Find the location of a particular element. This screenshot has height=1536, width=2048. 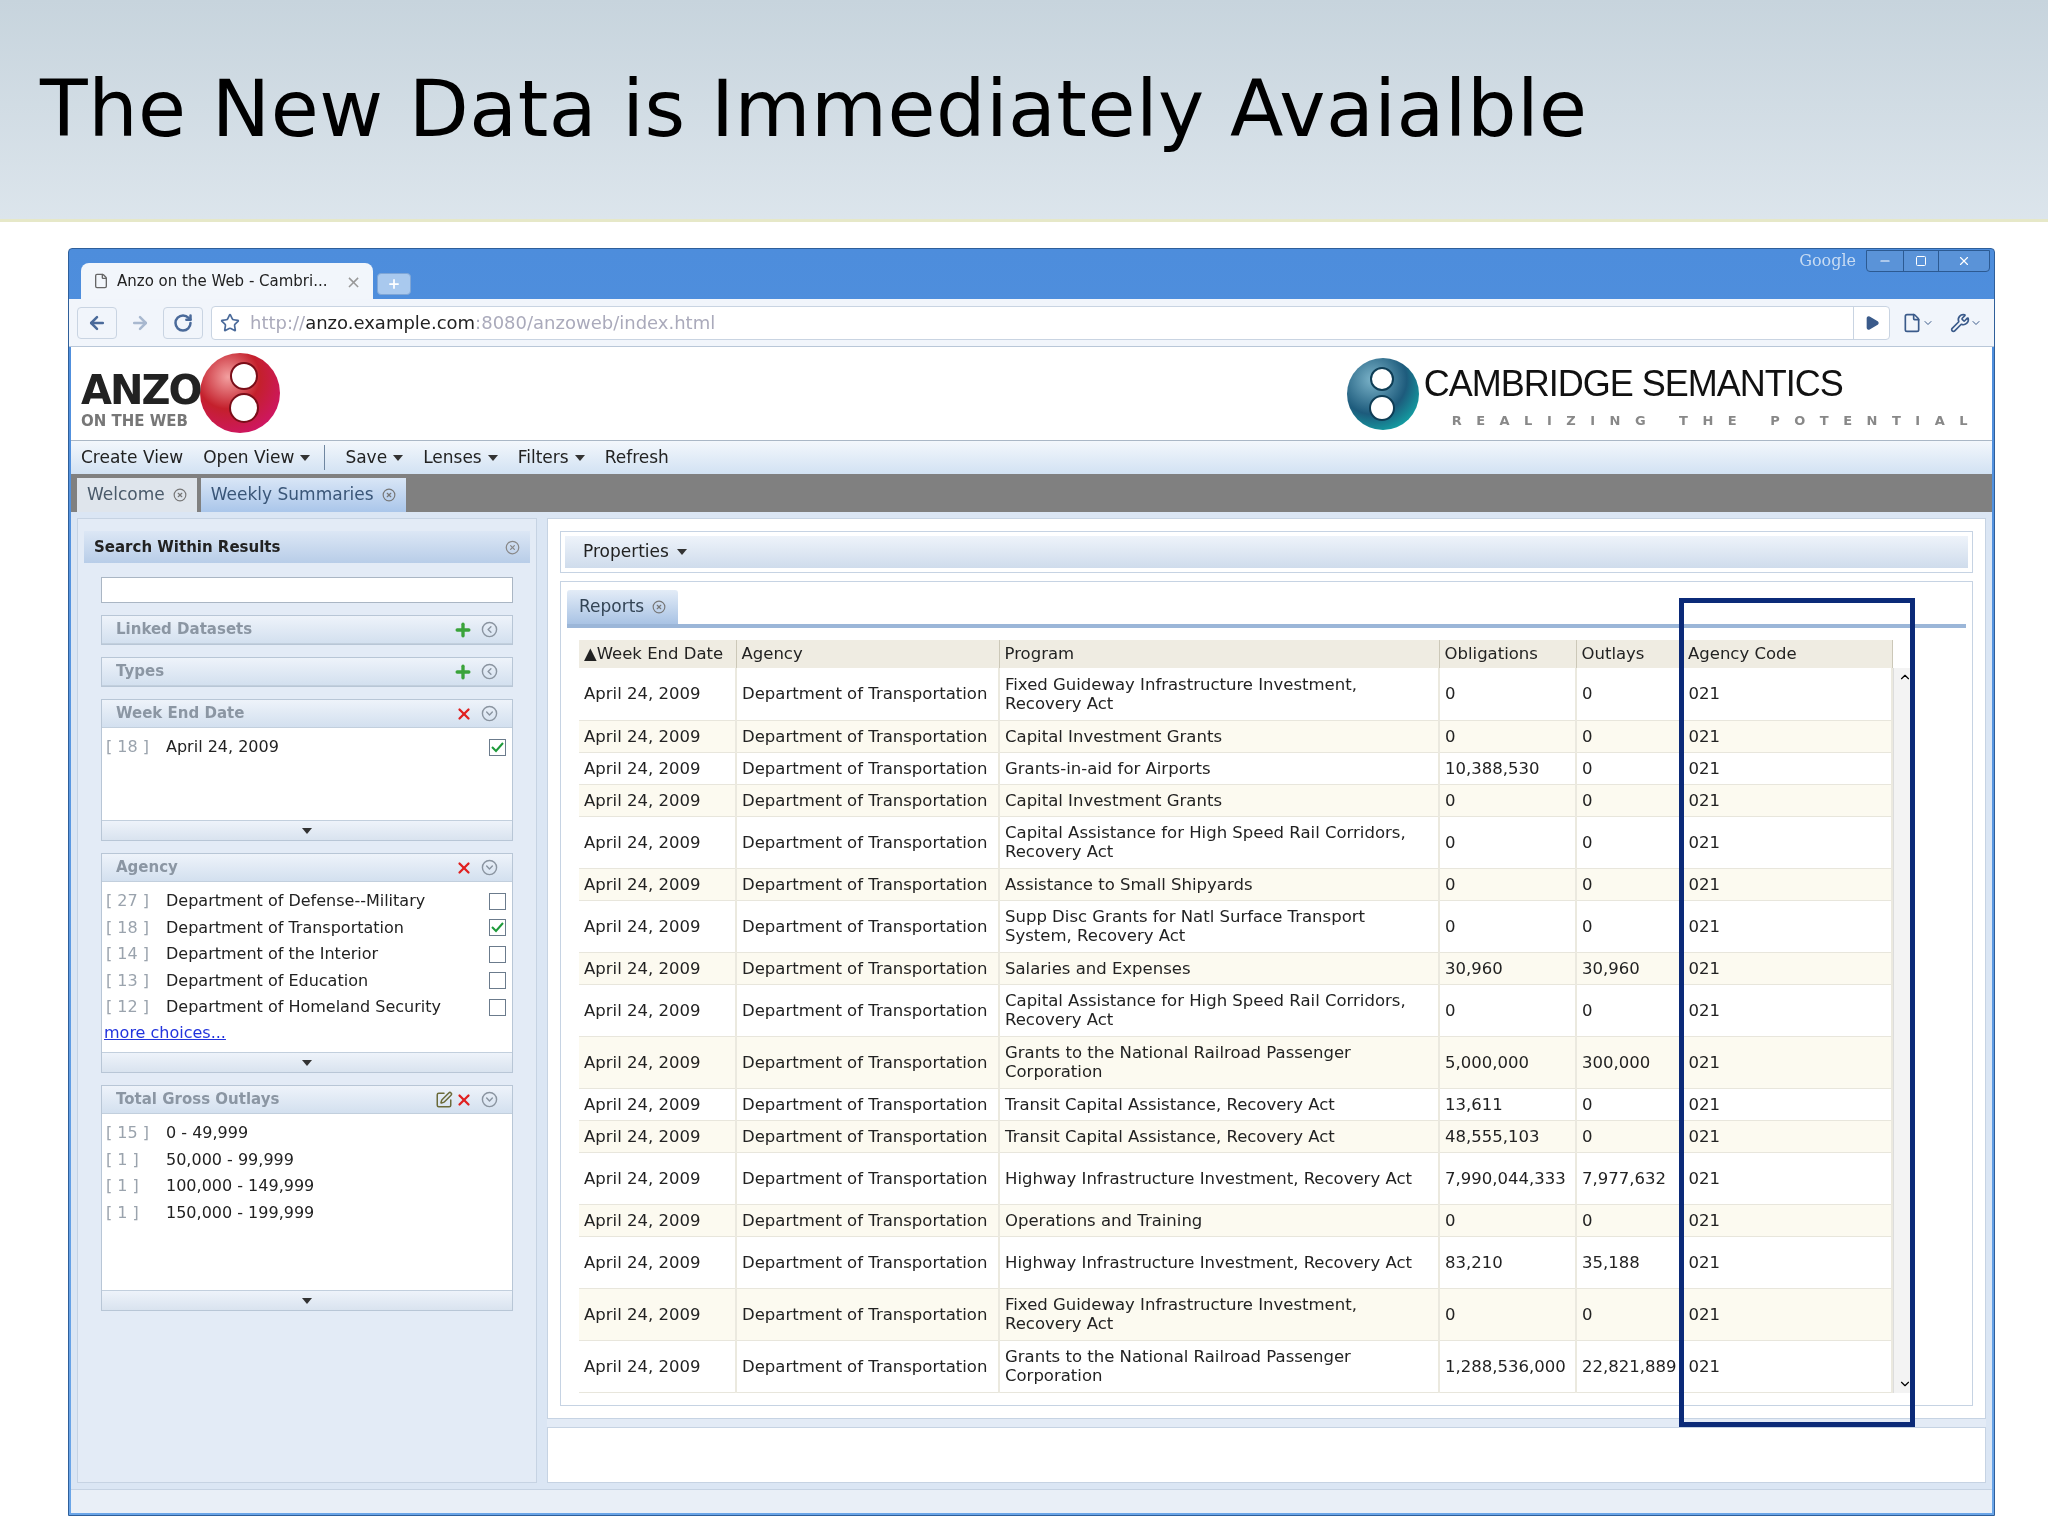

facet-option: Department of Education is located at coordinates (327, 980).